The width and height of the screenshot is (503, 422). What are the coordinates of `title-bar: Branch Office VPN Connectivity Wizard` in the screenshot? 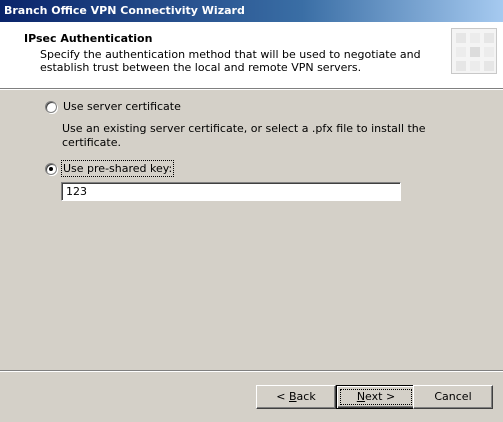 It's located at (251, 11).